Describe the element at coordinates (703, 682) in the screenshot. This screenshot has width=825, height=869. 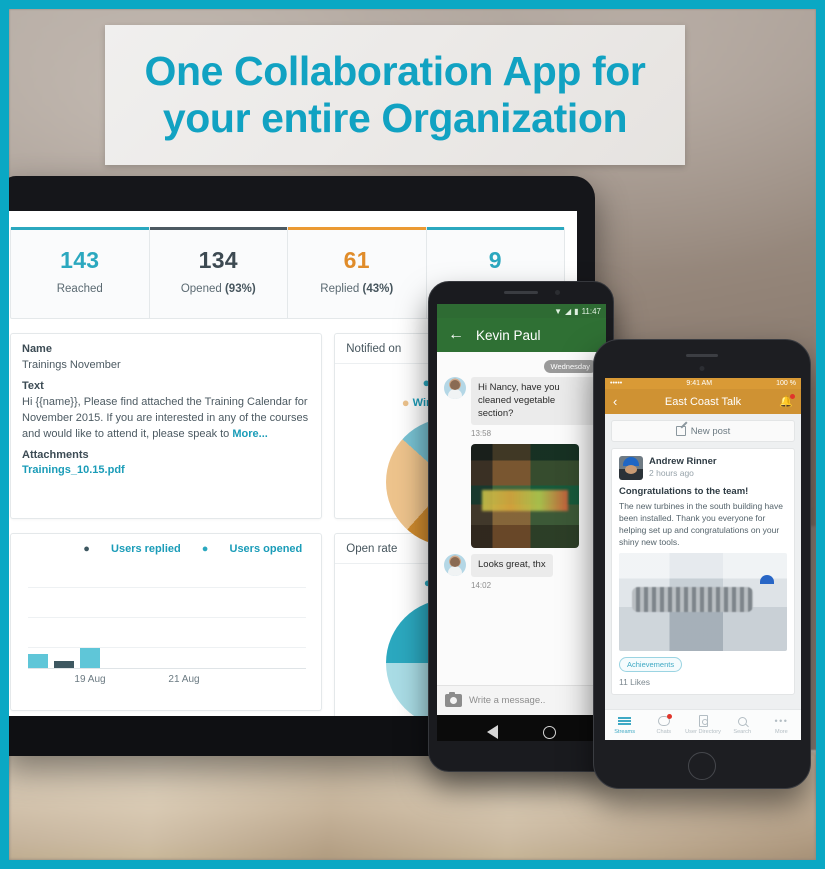
I see `post-likes: 11 Likes` at that location.